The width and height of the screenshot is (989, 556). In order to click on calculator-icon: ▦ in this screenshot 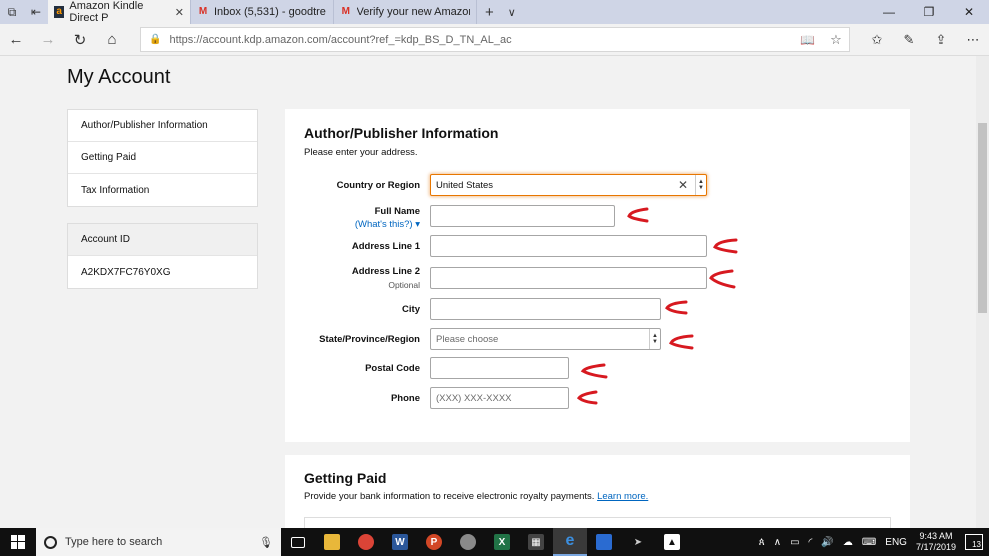, I will do `click(536, 542)`.